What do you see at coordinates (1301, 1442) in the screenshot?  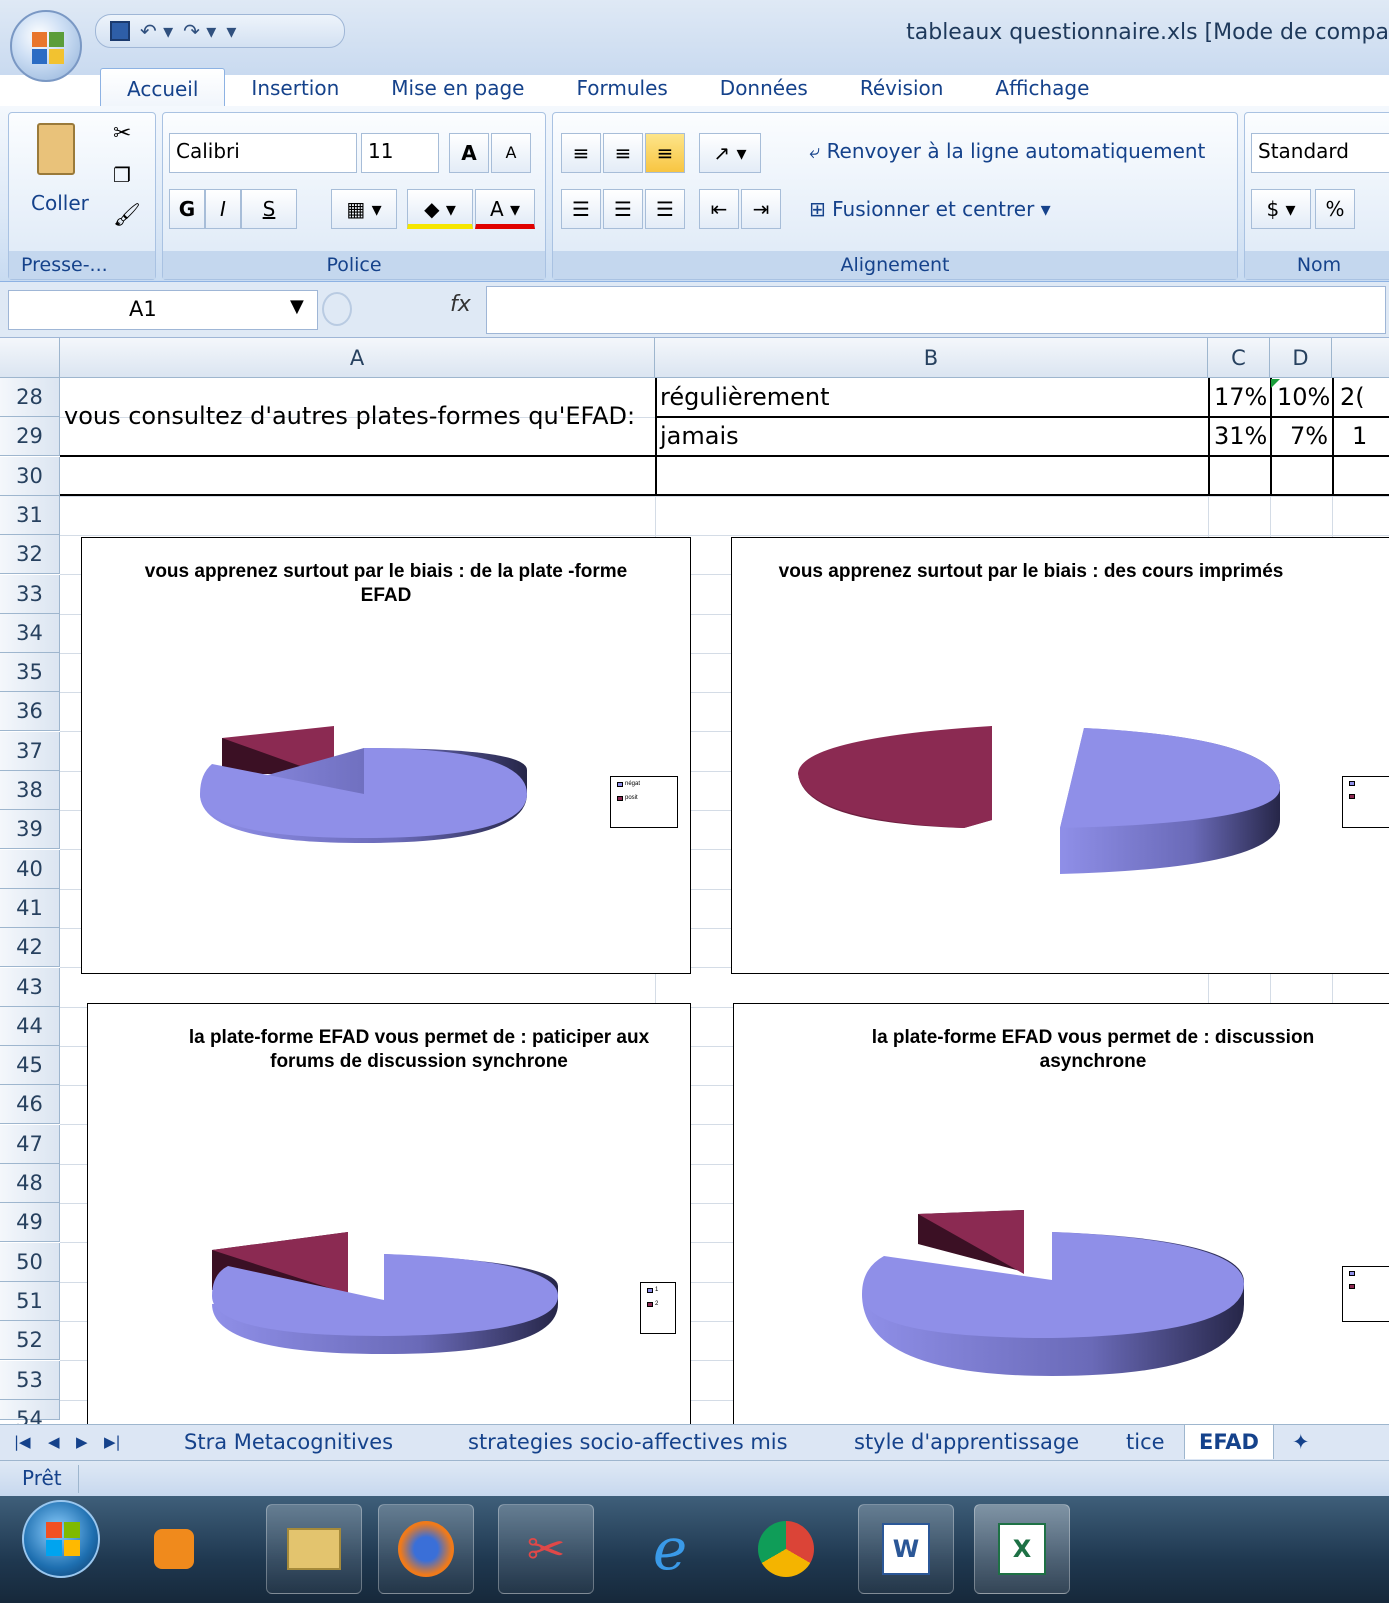 I see `insert-sheet-icon: ✦` at bounding box center [1301, 1442].